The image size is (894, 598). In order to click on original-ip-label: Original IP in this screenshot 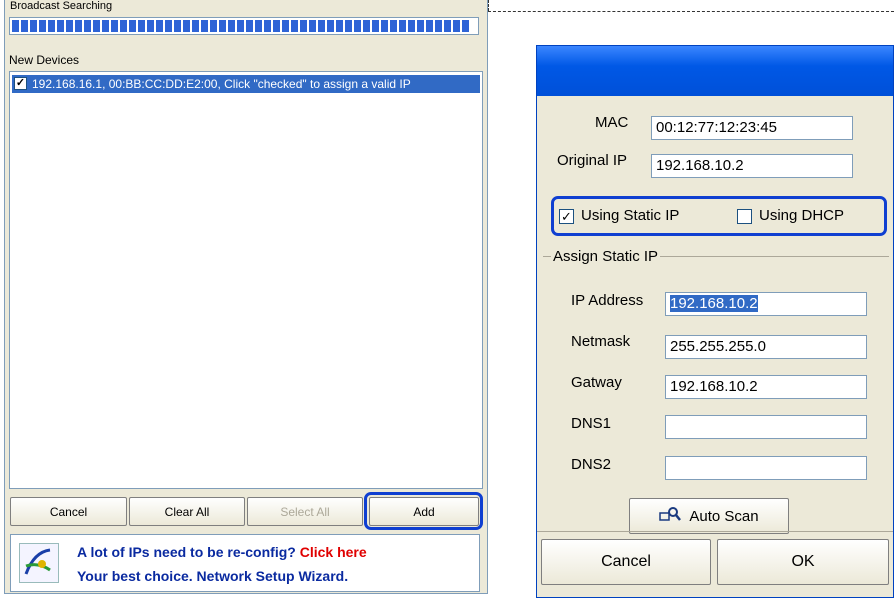, I will do `click(592, 160)`.